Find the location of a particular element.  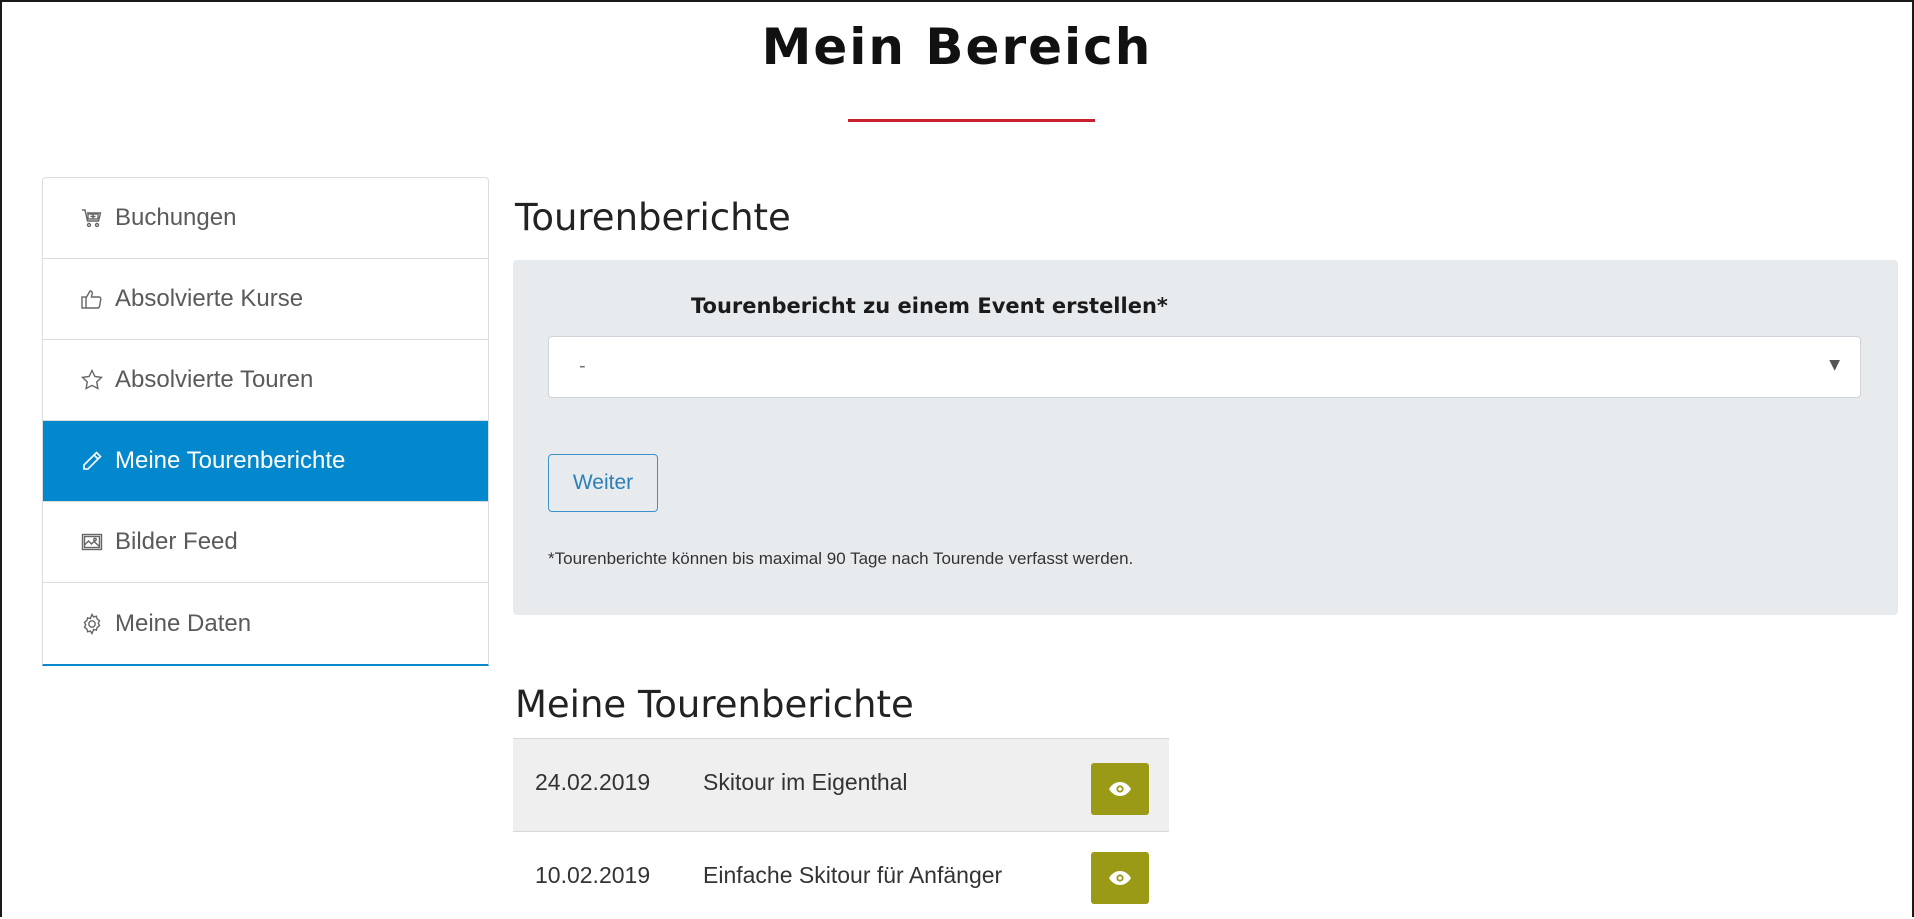

sidebar-item-absolvierte-touren: Absolvierte Touren is located at coordinates (265, 380).